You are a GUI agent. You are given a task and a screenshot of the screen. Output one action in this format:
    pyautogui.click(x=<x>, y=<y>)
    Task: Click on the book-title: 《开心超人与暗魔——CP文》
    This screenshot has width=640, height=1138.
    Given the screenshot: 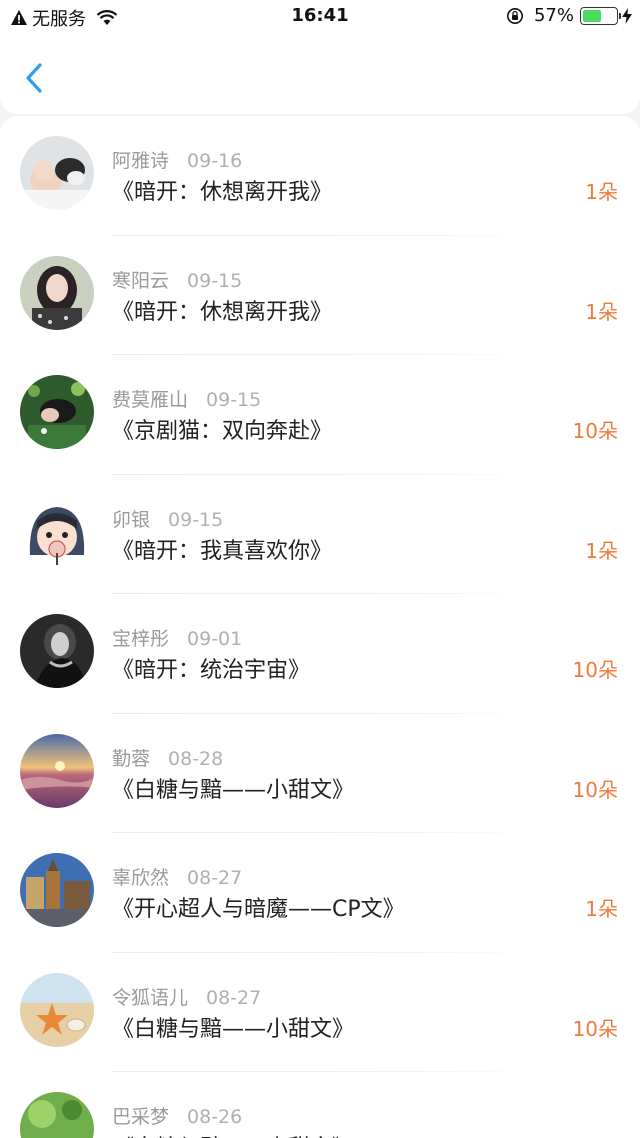 What is the action you would take?
    pyautogui.click(x=258, y=907)
    